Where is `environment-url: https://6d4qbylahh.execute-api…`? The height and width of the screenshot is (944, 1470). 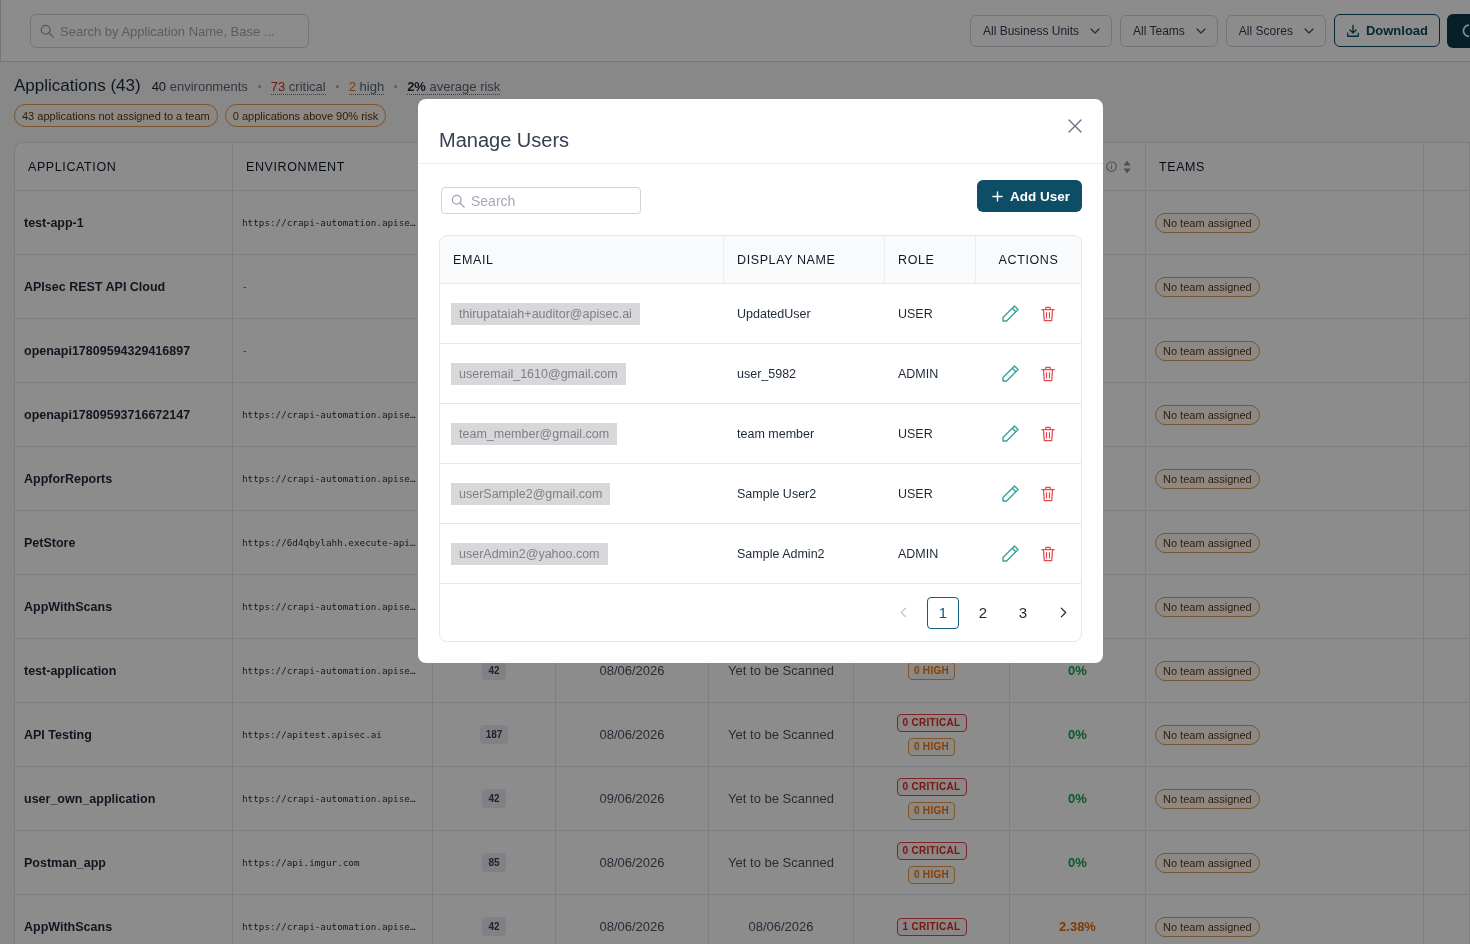
environment-url: https://6d4qbylahh.execute-api… is located at coordinates (329, 542).